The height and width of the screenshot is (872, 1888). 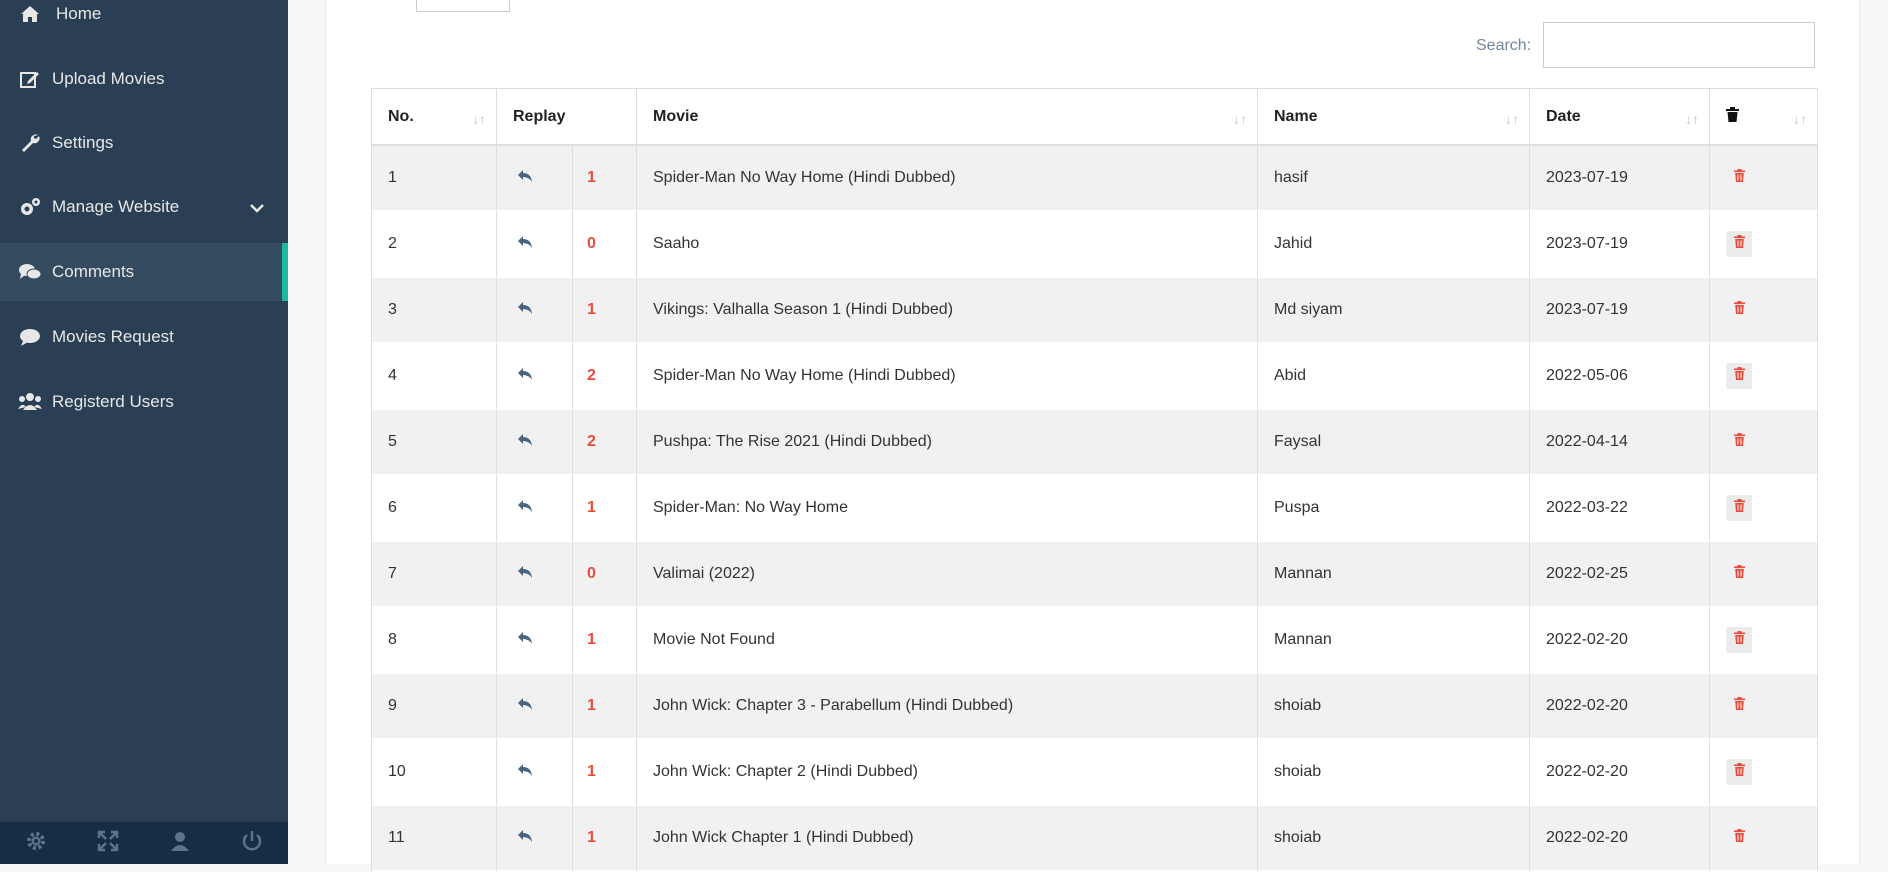 I want to click on cell-movie: Pushpa: The Rise 2021 (Hindi Dubbed), so click(x=947, y=443).